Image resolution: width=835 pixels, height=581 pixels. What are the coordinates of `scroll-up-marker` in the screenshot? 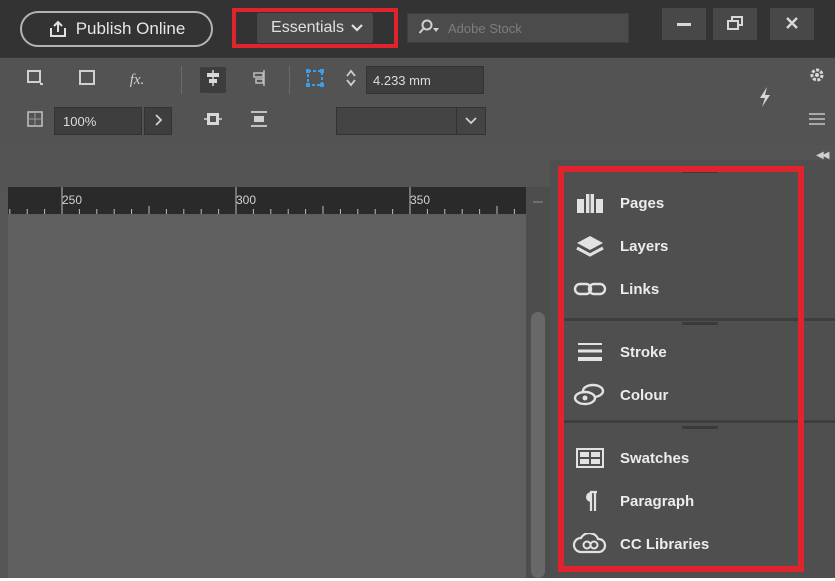 It's located at (538, 202).